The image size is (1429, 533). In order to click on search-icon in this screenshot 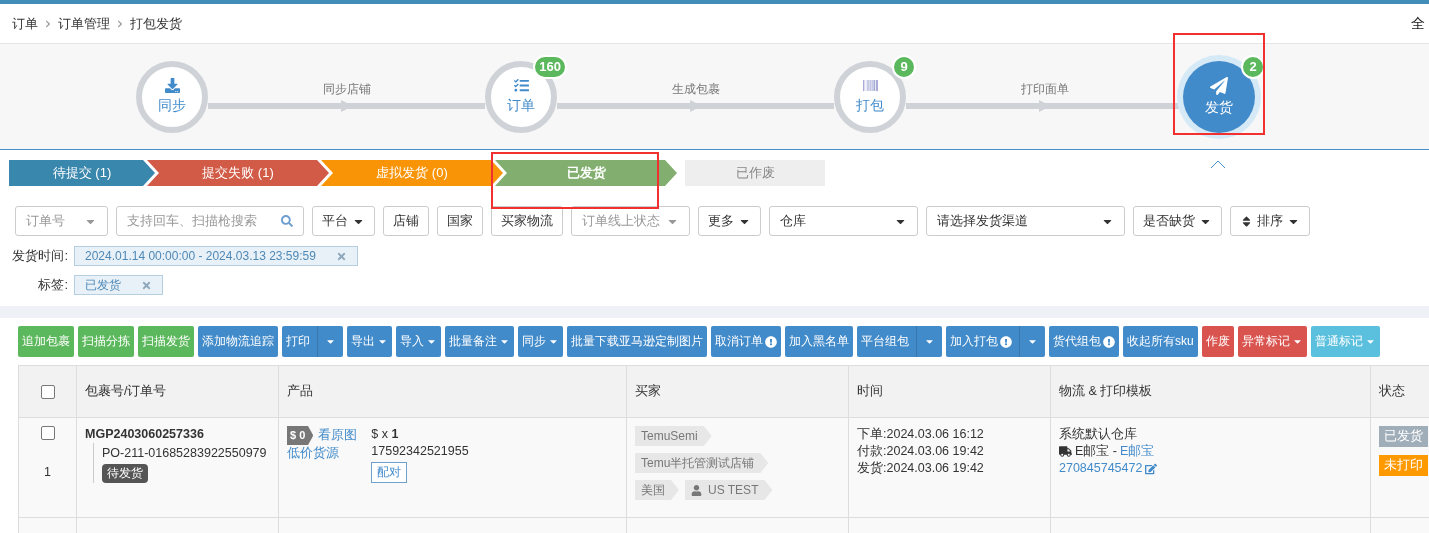, I will do `click(287, 221)`.